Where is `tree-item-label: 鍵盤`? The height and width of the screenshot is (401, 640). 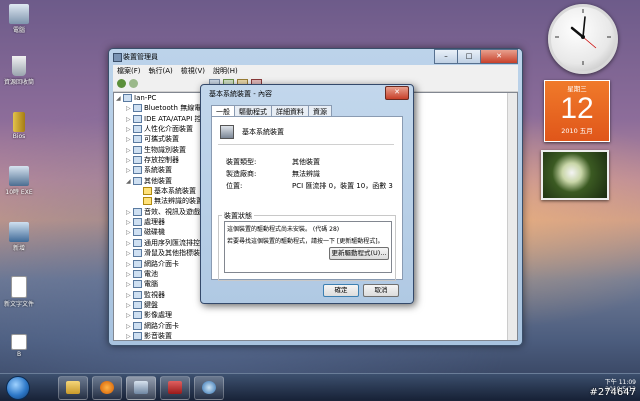 tree-item-label: 鍵盤 is located at coordinates (151, 304).